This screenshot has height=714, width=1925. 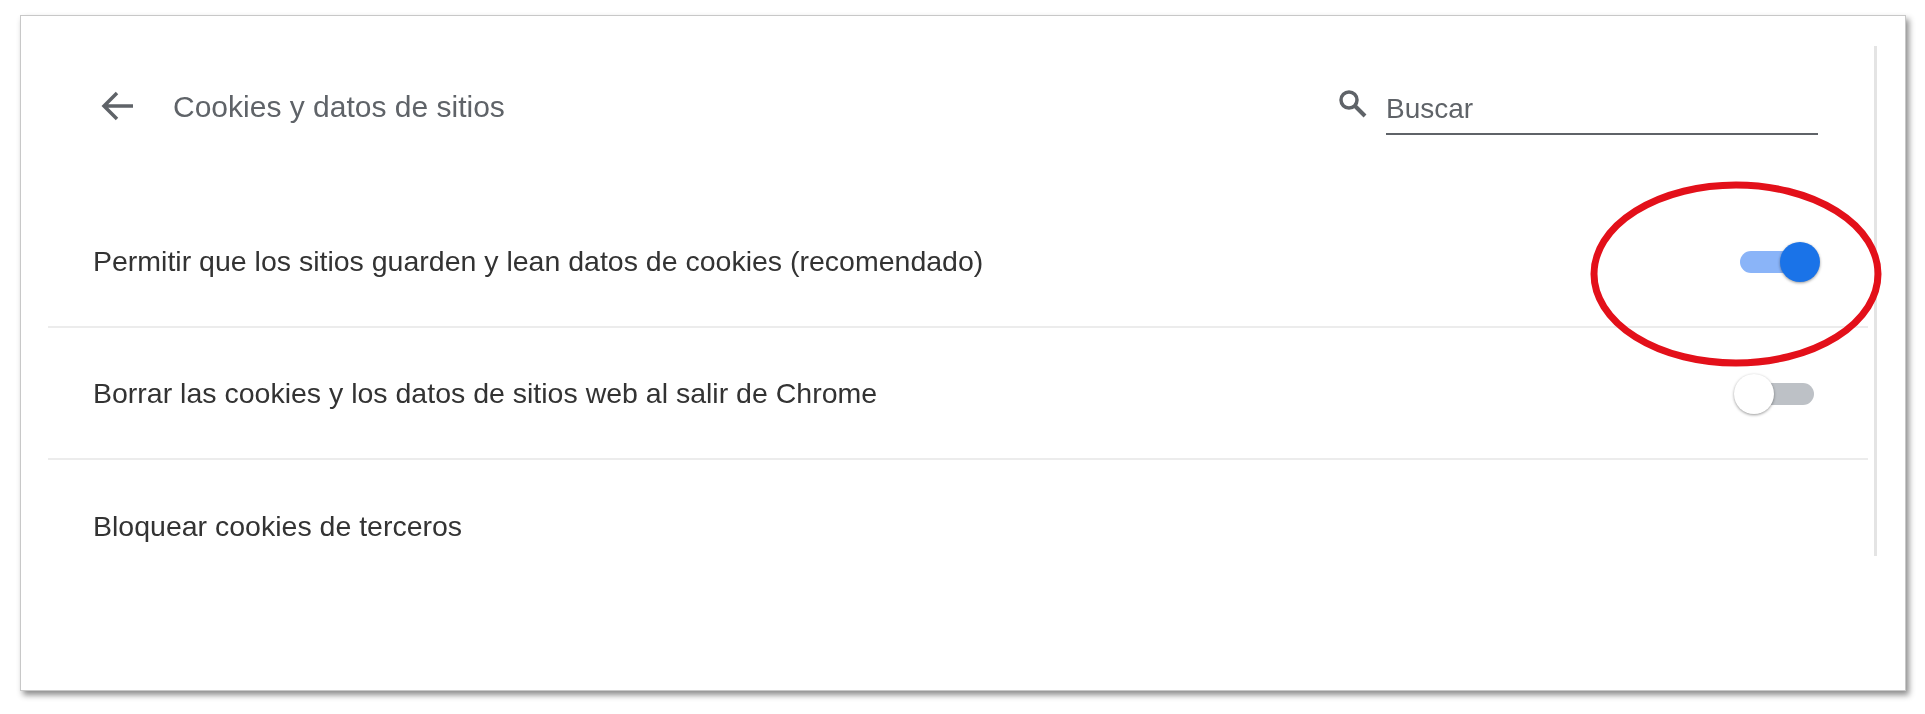 What do you see at coordinates (486, 393) in the screenshot?
I see `setting-label: Borrar las cookies y los datos de sitios web al salir de Chrome` at bounding box center [486, 393].